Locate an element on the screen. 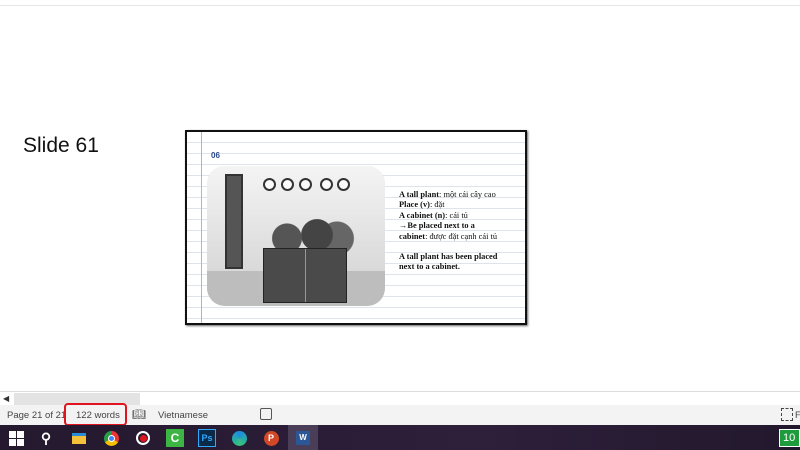 This screenshot has height=450, width=800. office-photo is located at coordinates (296, 236).